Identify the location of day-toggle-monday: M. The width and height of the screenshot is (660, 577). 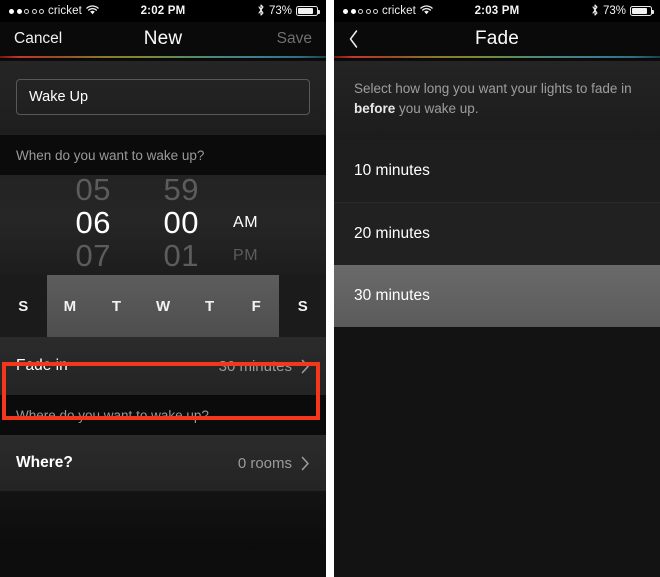
(70, 306).